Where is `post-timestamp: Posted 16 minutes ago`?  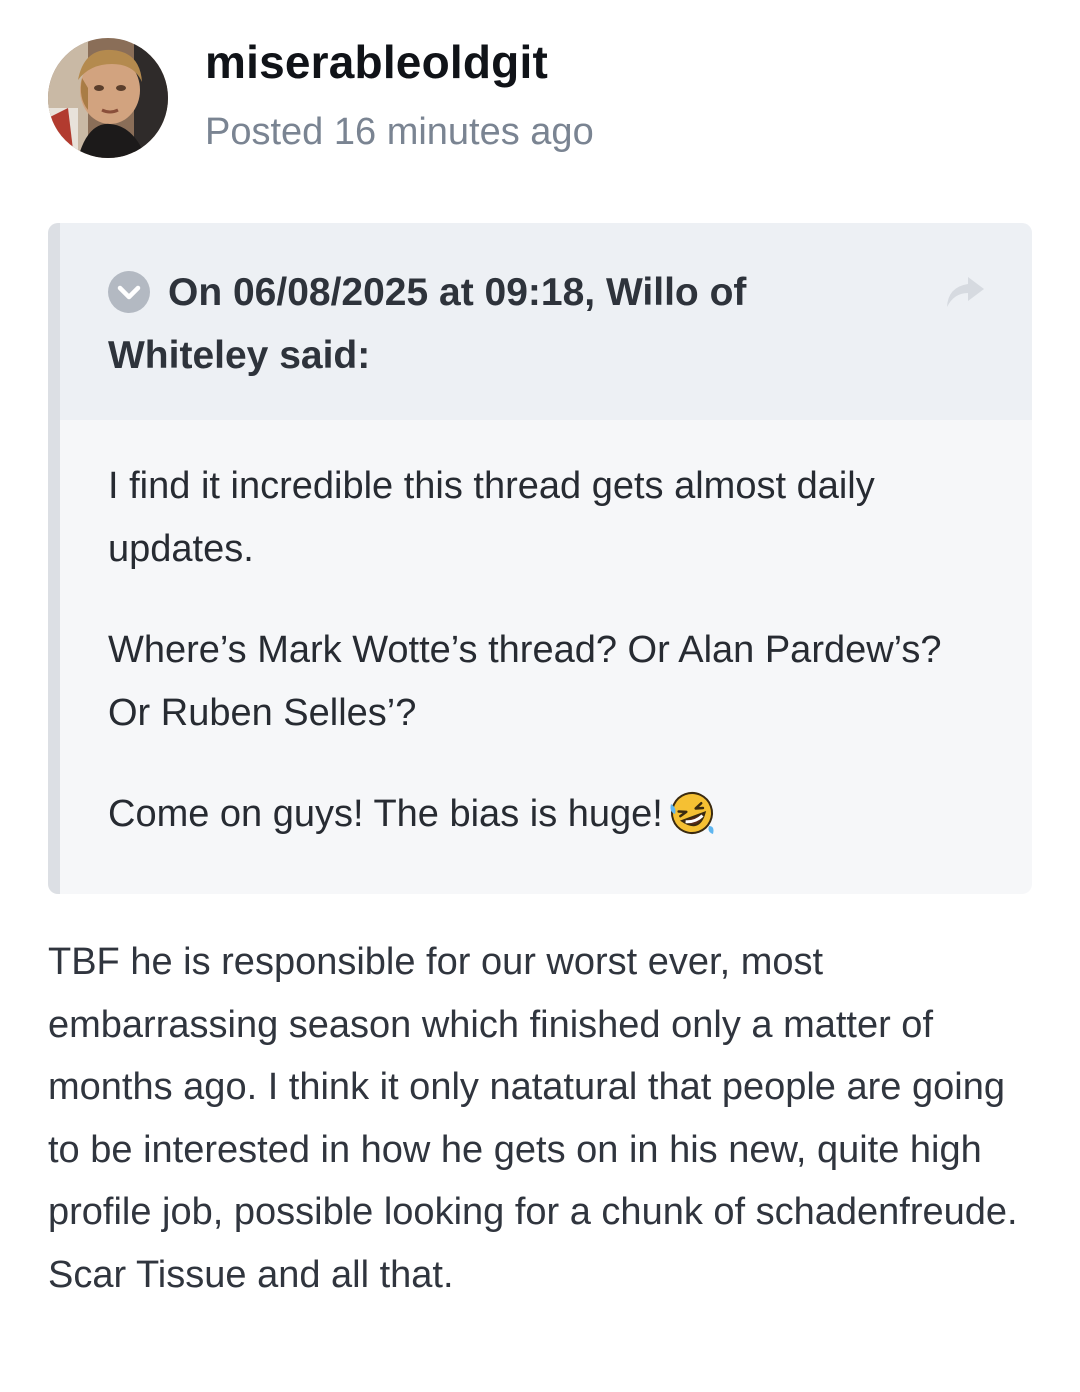 post-timestamp: Posted 16 minutes ago is located at coordinates (399, 132).